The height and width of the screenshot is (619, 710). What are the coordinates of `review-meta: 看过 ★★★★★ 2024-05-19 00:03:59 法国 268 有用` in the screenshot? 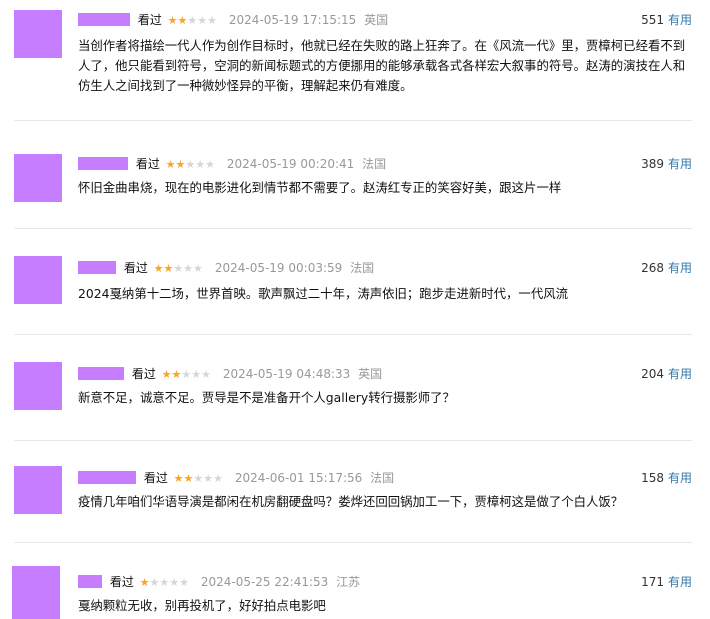 It's located at (385, 268).